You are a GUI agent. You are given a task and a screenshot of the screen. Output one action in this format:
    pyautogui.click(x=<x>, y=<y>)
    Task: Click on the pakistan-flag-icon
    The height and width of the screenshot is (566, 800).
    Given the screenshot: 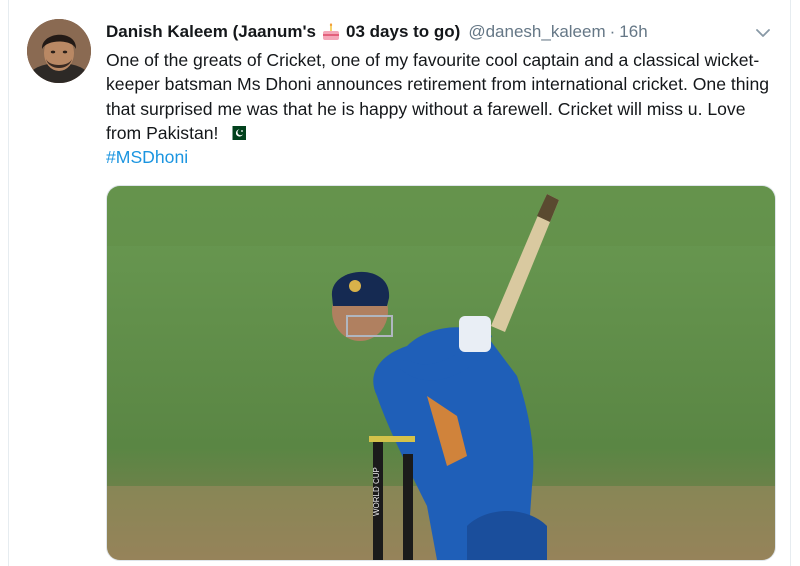 What is the action you would take?
    pyautogui.click(x=237, y=131)
    